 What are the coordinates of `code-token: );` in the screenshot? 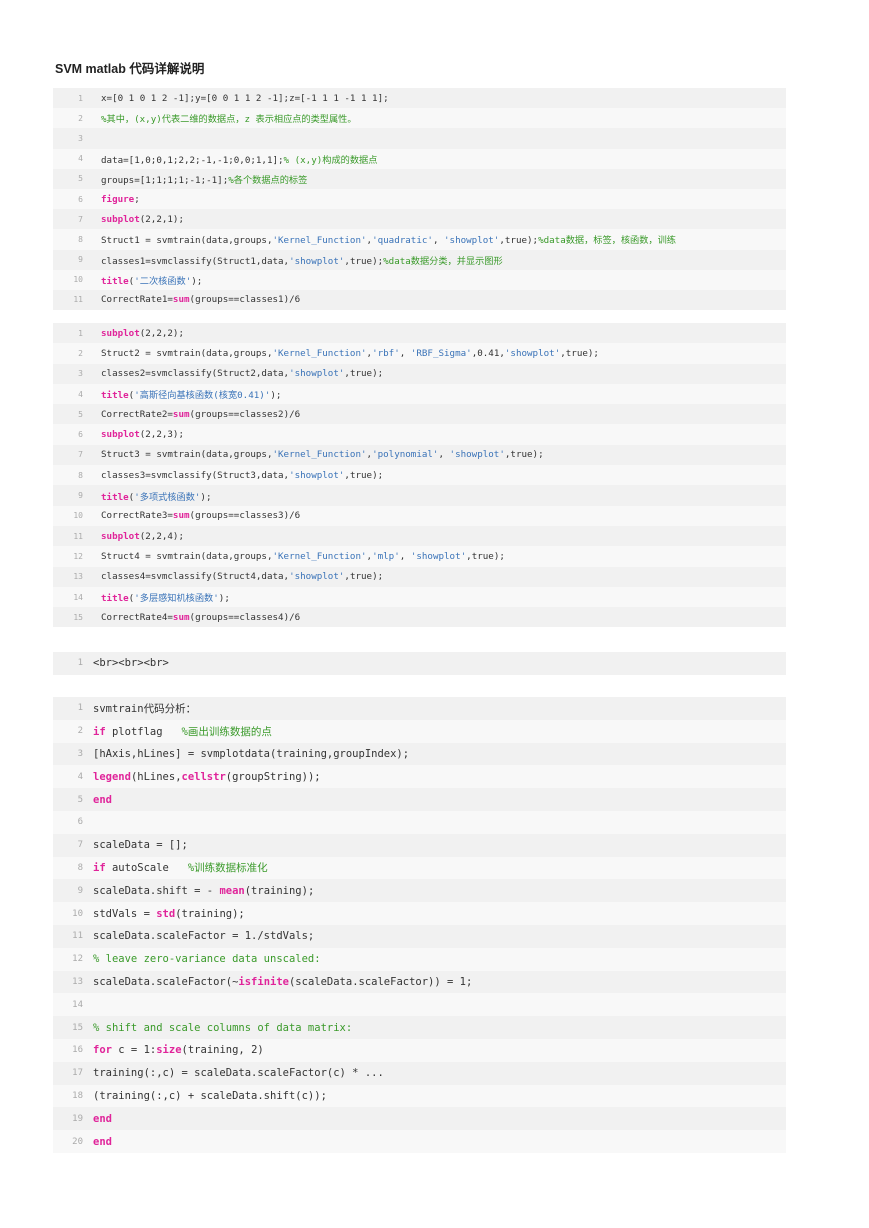 It's located at (206, 497).